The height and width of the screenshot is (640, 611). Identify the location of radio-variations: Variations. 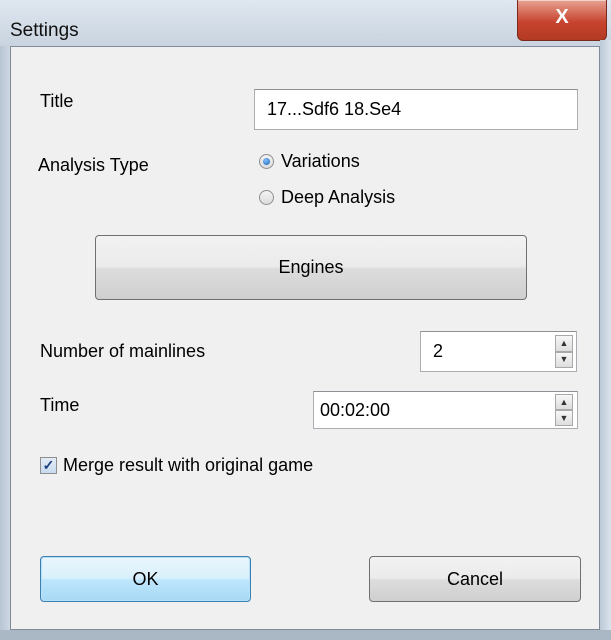
(309, 161).